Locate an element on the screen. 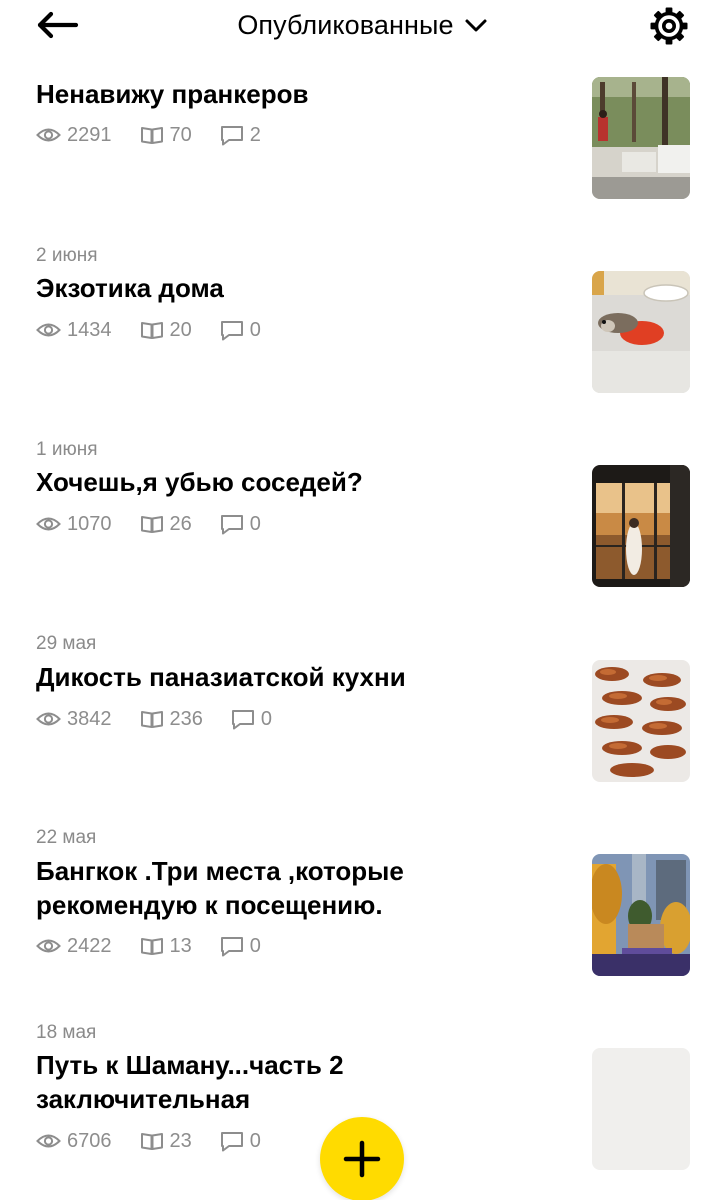 Image resolution: width=725 pixels, height=1200 pixels. article-date: 18 мая is located at coordinates (66, 1032).